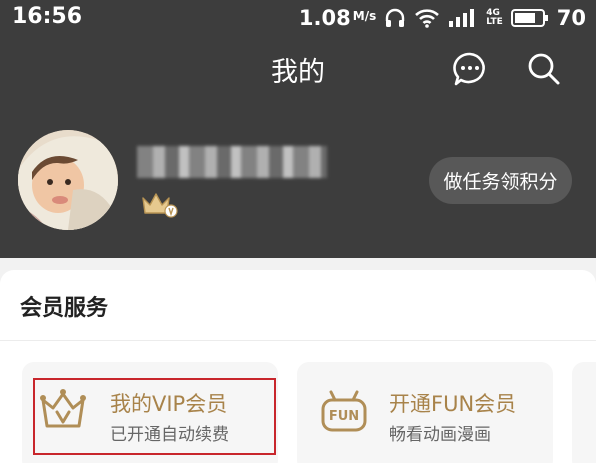  I want to click on fun-badge-icon: FUN, so click(344, 411).